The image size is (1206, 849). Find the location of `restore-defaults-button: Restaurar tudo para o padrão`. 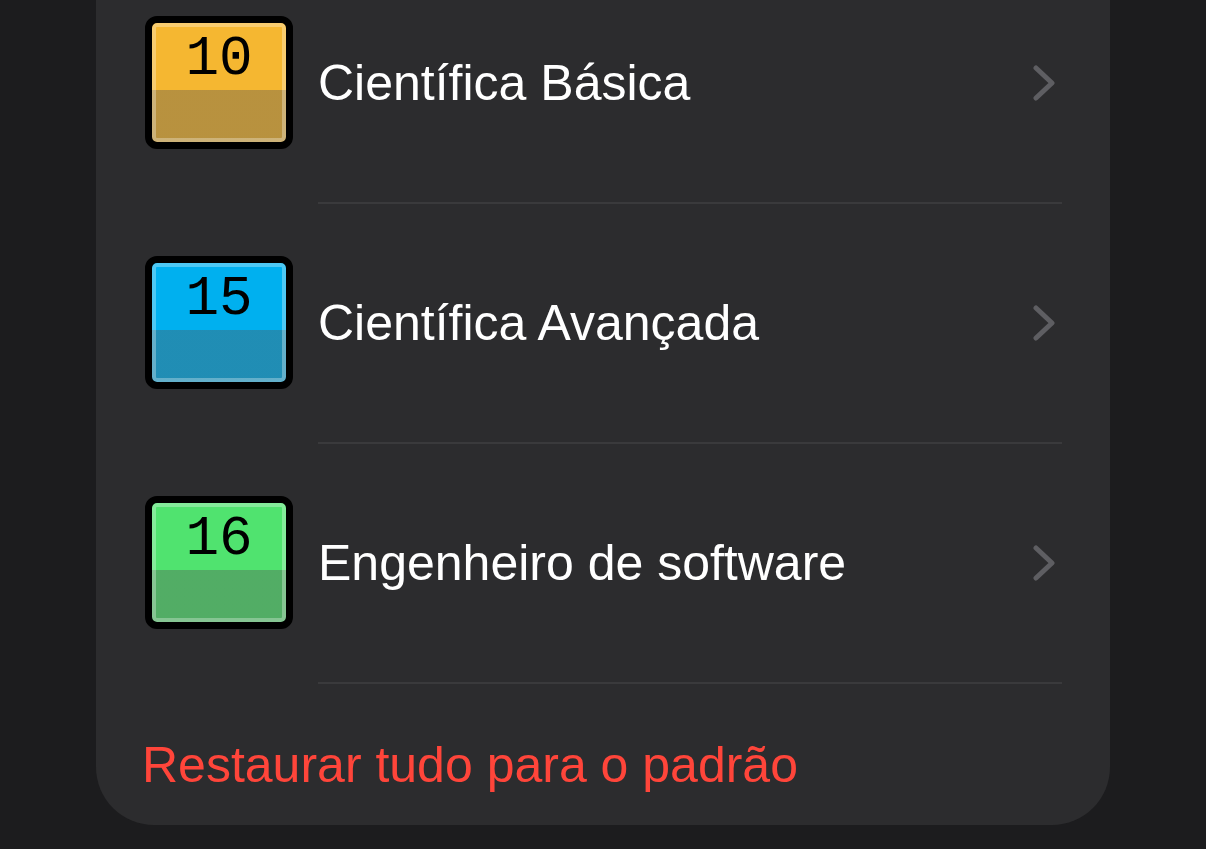

restore-defaults-button: Restaurar tudo para o padrão is located at coordinates (470, 765).